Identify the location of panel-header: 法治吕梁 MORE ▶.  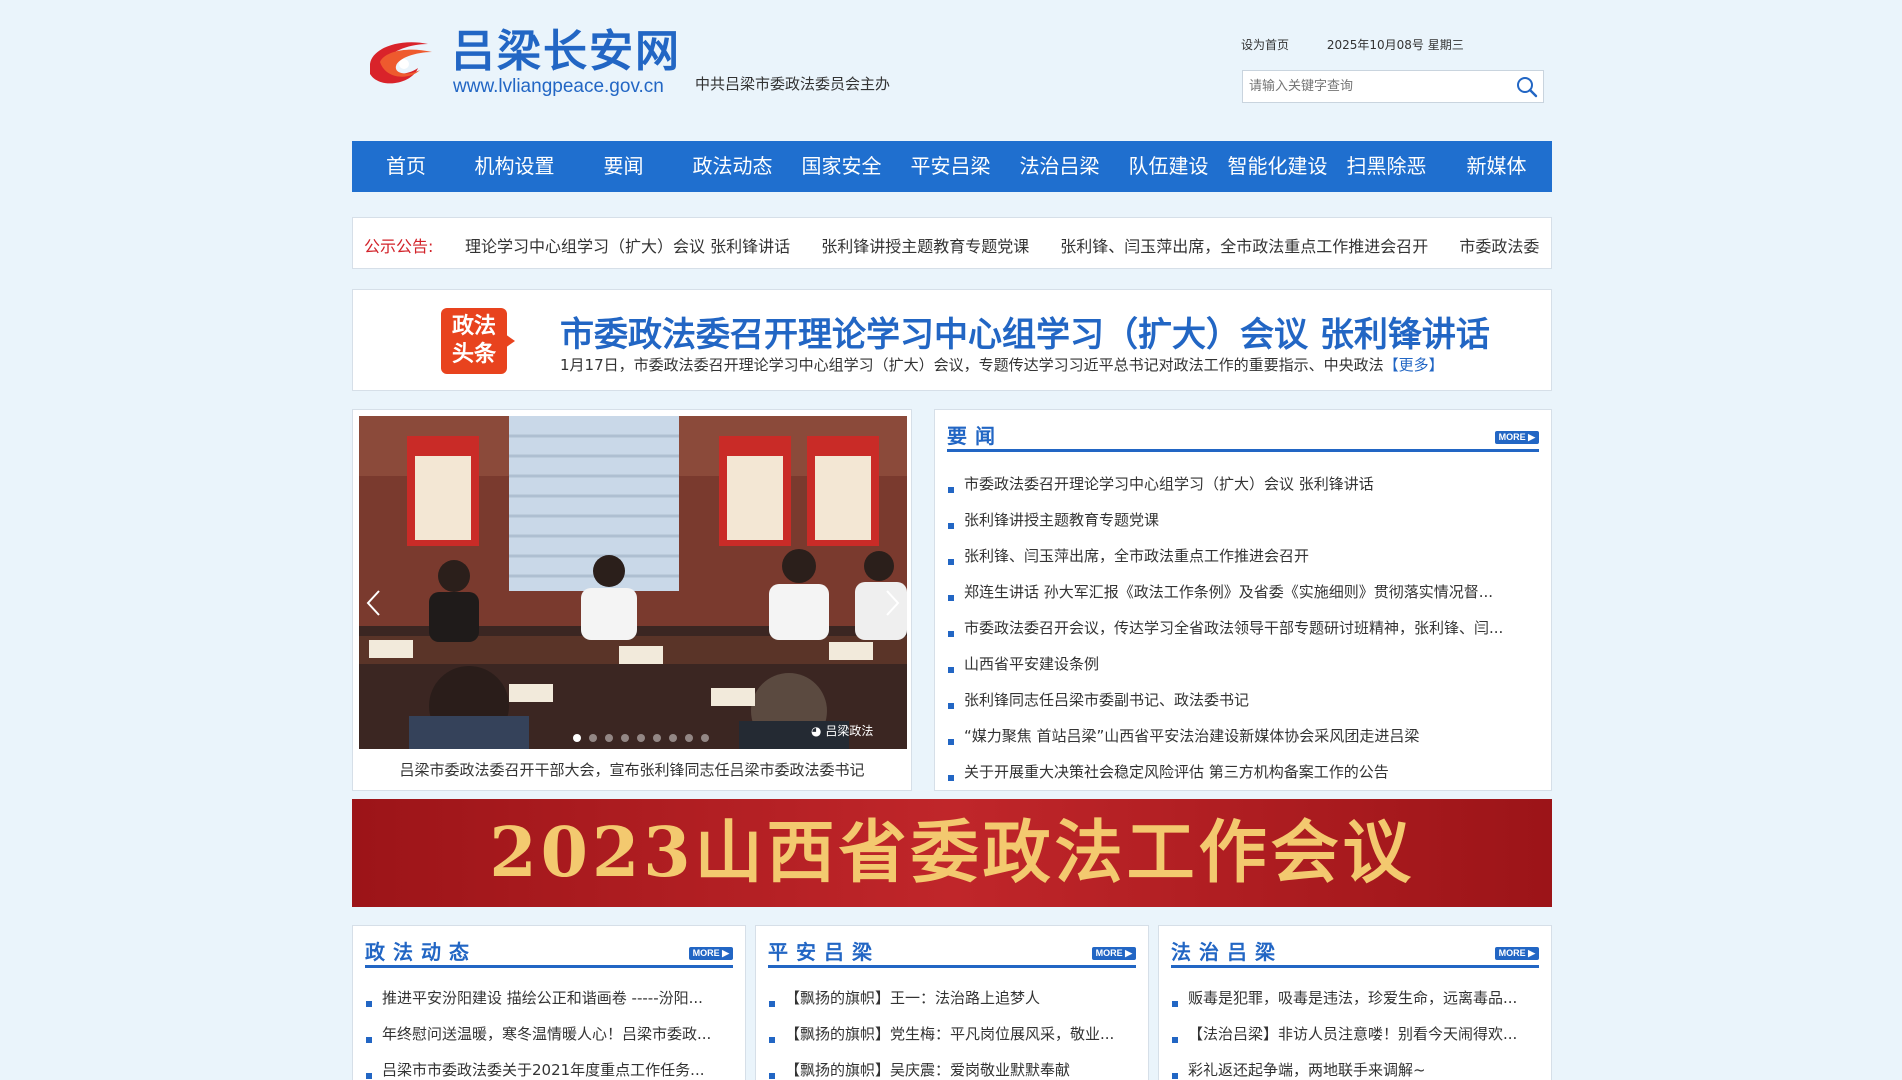
(1355, 952).